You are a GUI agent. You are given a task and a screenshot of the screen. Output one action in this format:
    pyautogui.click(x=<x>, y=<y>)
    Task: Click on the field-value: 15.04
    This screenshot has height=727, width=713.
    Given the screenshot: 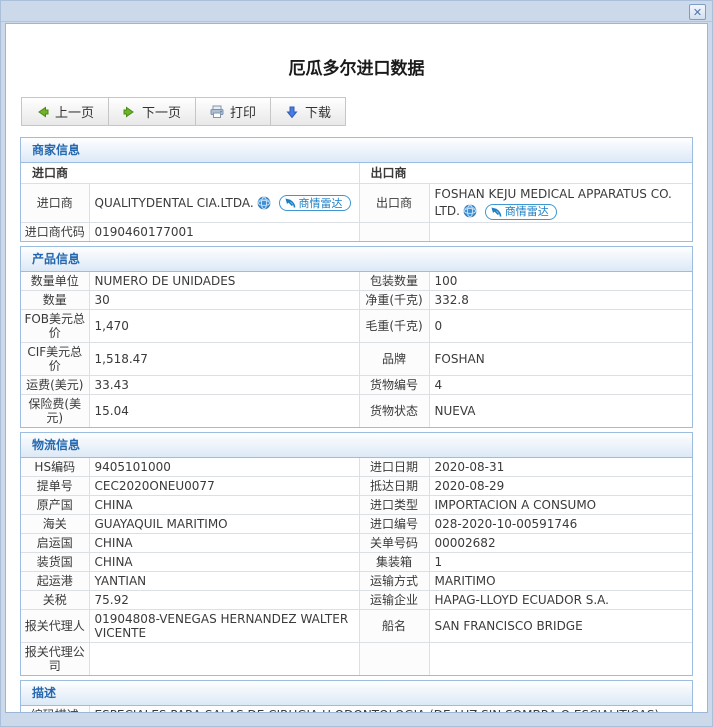 What is the action you would take?
    pyautogui.click(x=224, y=411)
    